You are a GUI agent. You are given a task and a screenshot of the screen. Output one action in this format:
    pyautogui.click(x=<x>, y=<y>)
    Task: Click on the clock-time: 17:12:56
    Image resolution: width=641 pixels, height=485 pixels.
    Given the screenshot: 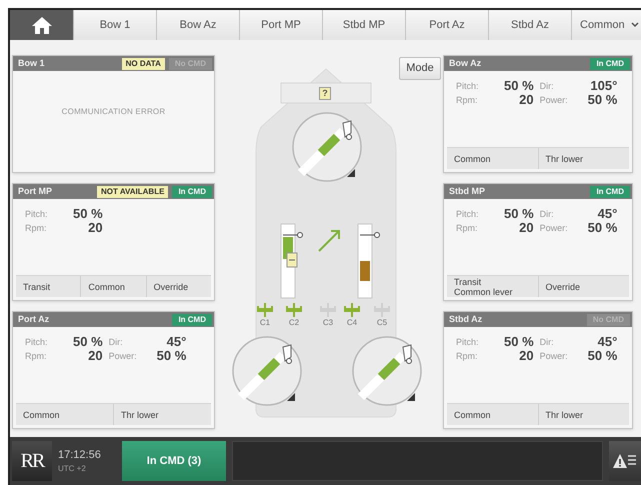 What is the action you would take?
    pyautogui.click(x=80, y=455)
    